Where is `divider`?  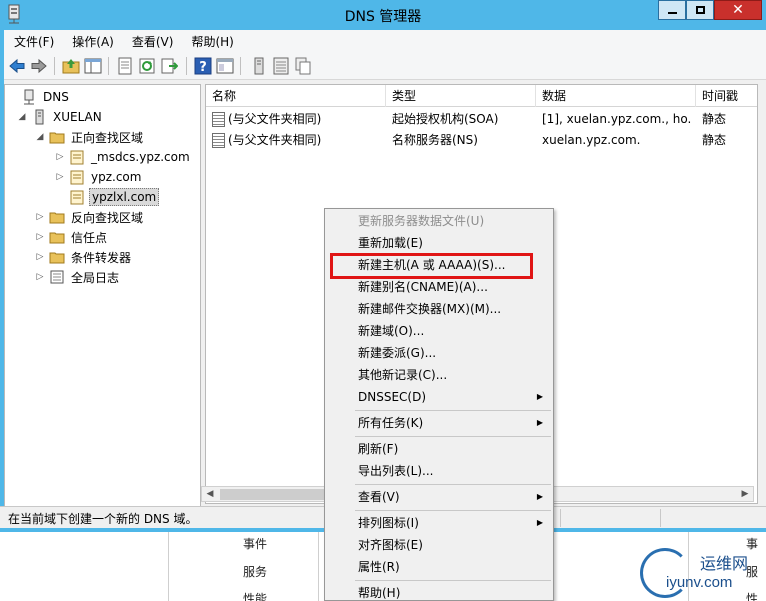 divider is located at coordinates (168, 564).